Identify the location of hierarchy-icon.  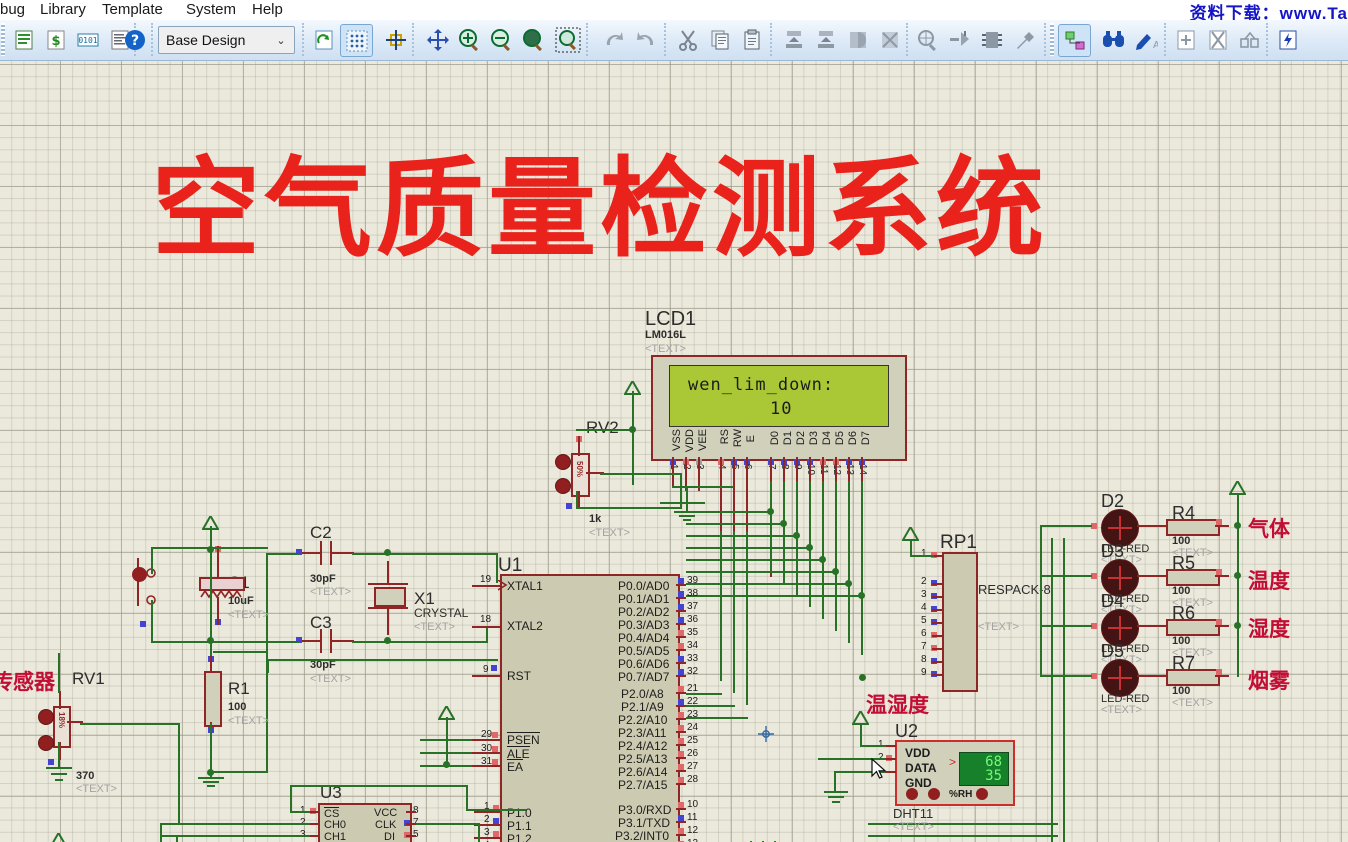
(1074, 40).